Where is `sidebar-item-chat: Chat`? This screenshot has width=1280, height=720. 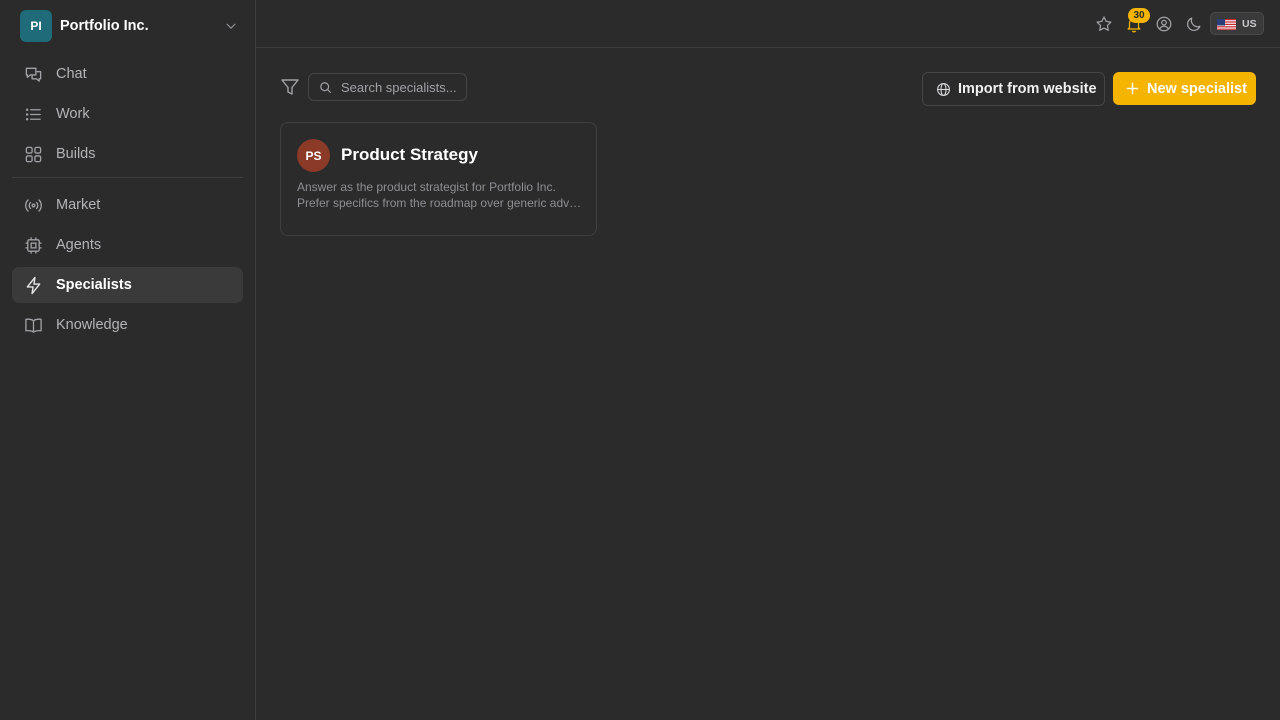
sidebar-item-chat: Chat is located at coordinates (127, 74).